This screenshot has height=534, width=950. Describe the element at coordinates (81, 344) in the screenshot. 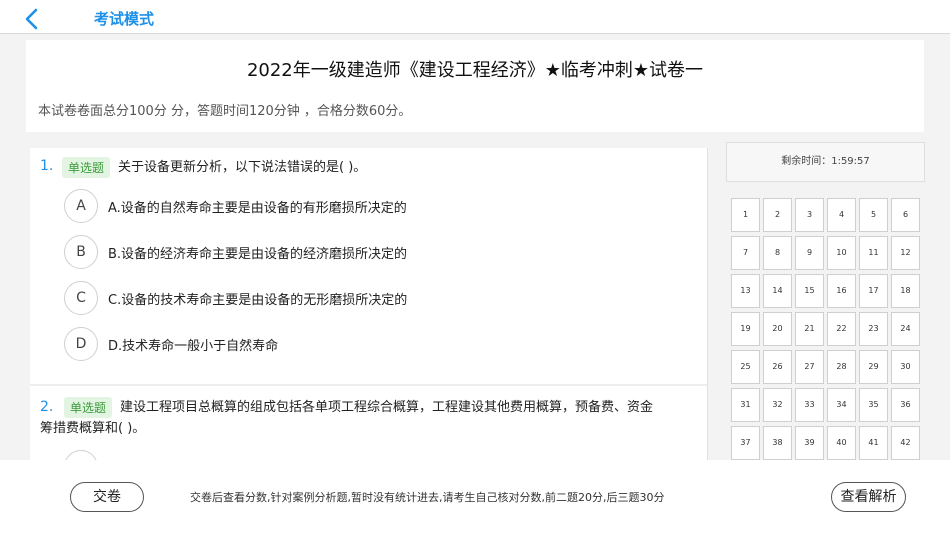

I see `option-letter: D` at that location.